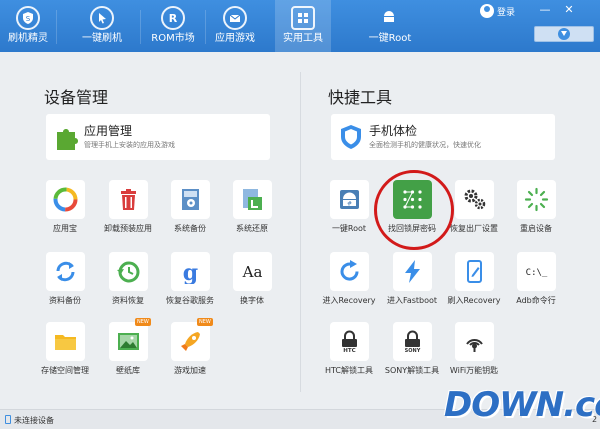  Describe the element at coordinates (412, 271) in the screenshot. I see `lightning-icon` at that location.